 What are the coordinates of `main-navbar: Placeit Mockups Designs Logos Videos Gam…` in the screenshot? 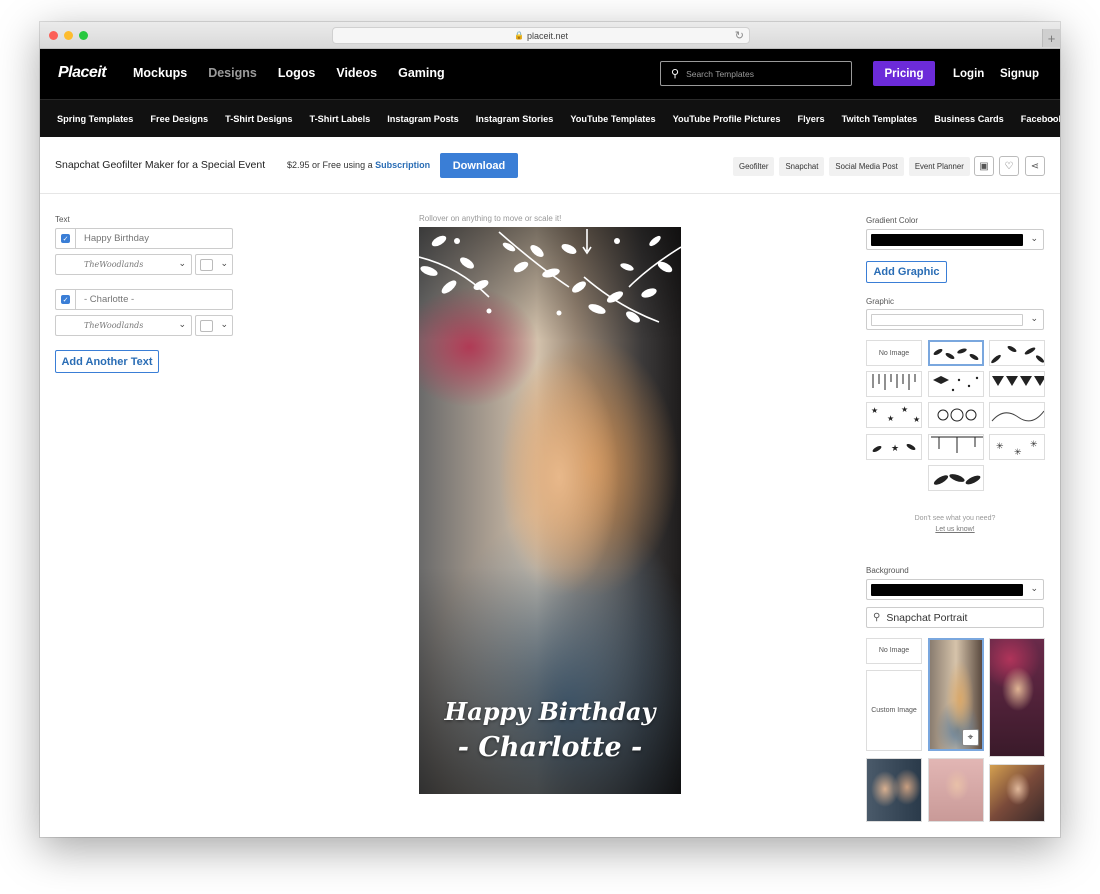 It's located at (550, 74).